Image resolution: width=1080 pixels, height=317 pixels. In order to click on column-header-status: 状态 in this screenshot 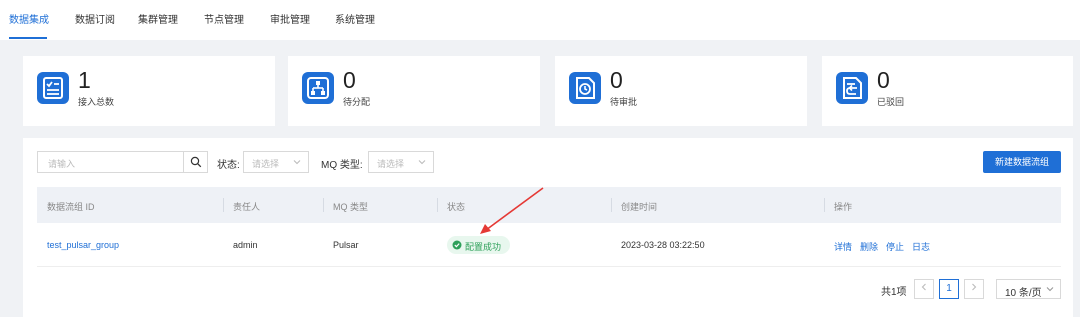, I will do `click(456, 207)`.